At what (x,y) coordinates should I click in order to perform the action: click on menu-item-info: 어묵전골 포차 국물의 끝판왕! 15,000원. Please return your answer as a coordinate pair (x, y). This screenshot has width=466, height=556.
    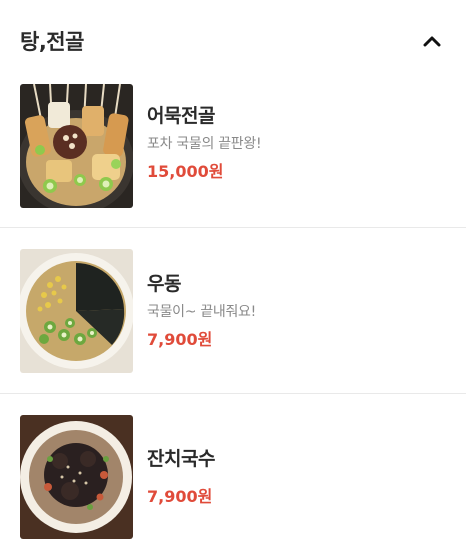
    Looking at the image, I should click on (204, 143).